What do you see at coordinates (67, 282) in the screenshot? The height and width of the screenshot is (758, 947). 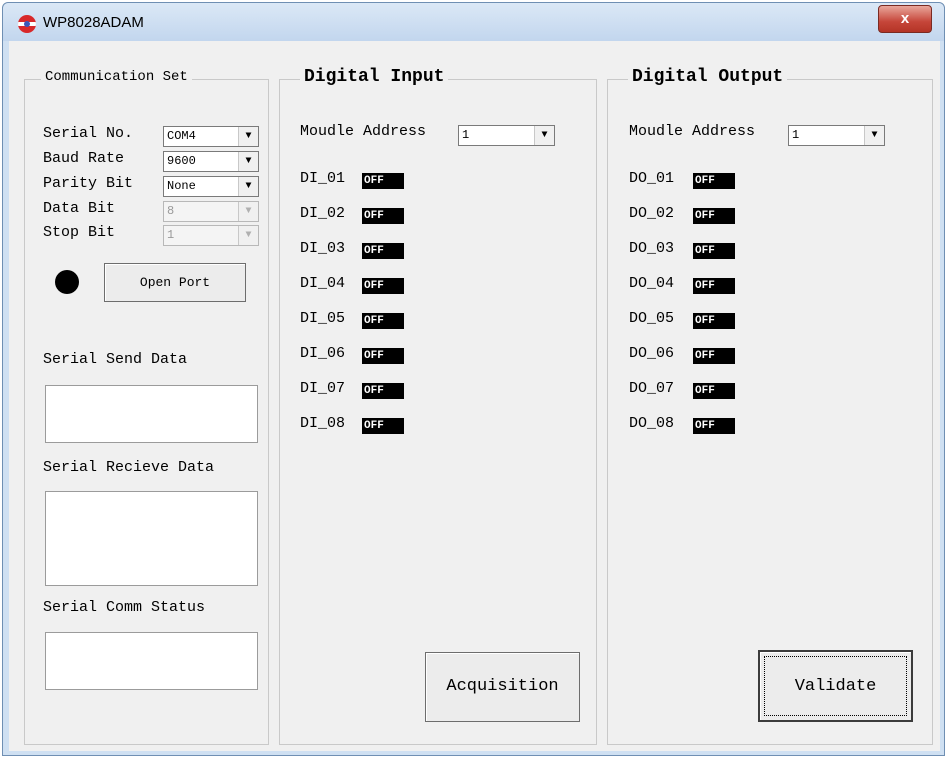 I see `port-status-led` at bounding box center [67, 282].